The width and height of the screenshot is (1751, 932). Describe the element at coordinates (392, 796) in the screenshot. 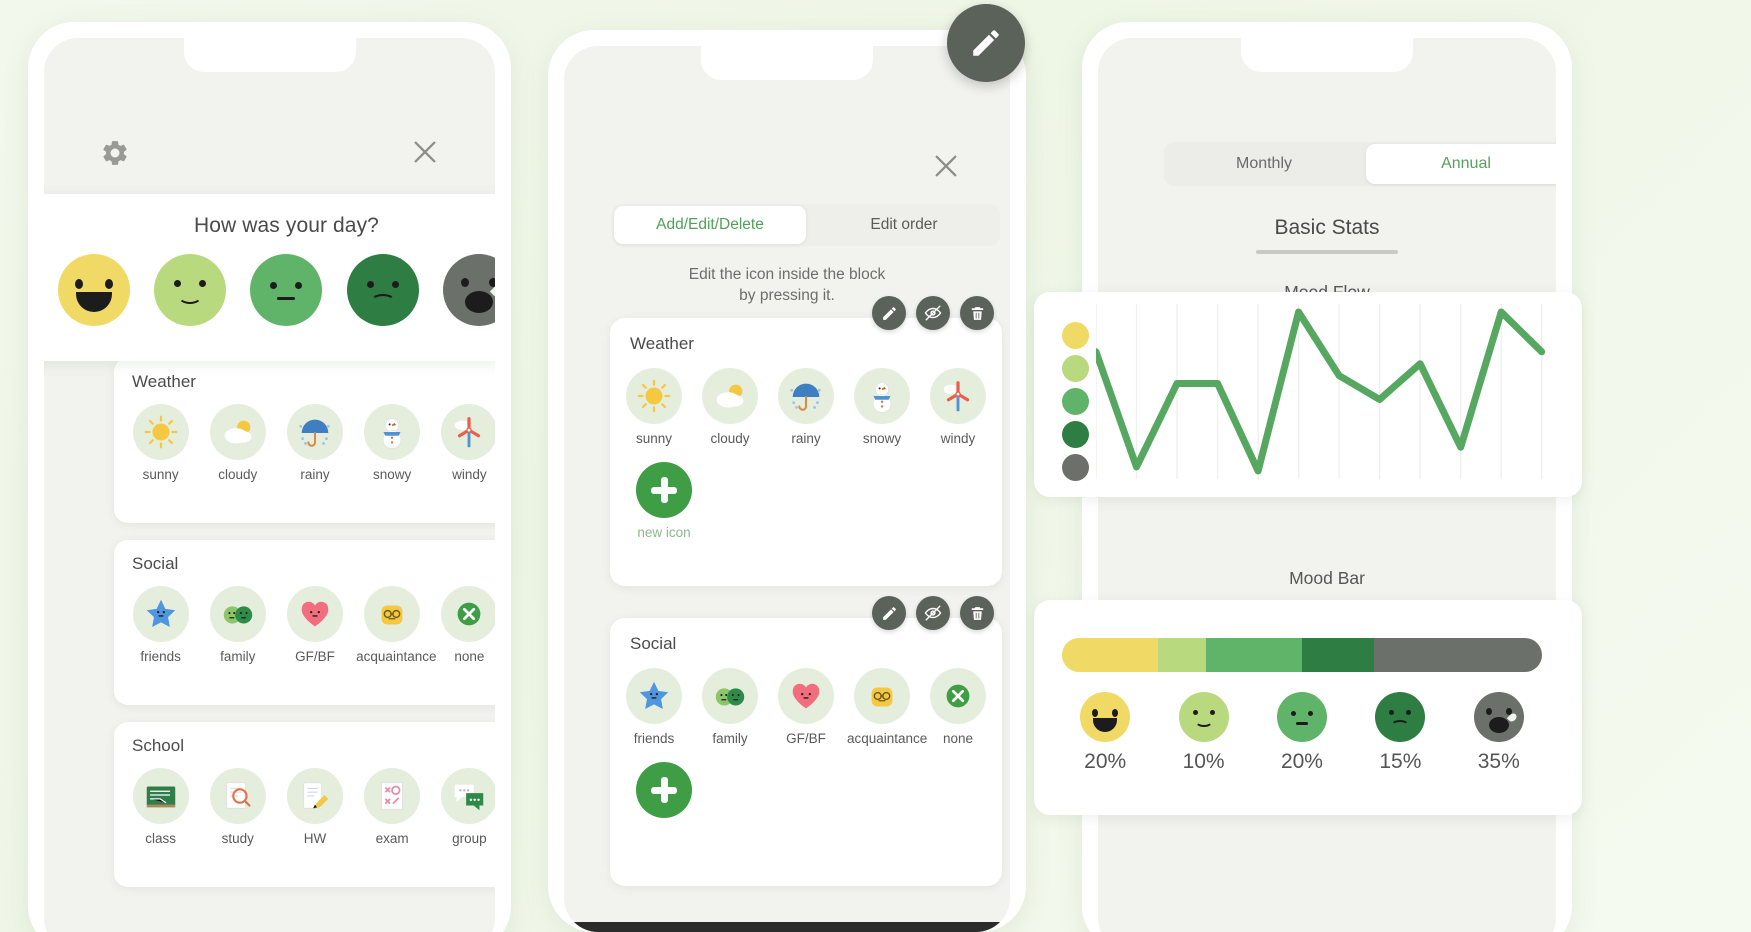

I see `test-paper-icon` at that location.